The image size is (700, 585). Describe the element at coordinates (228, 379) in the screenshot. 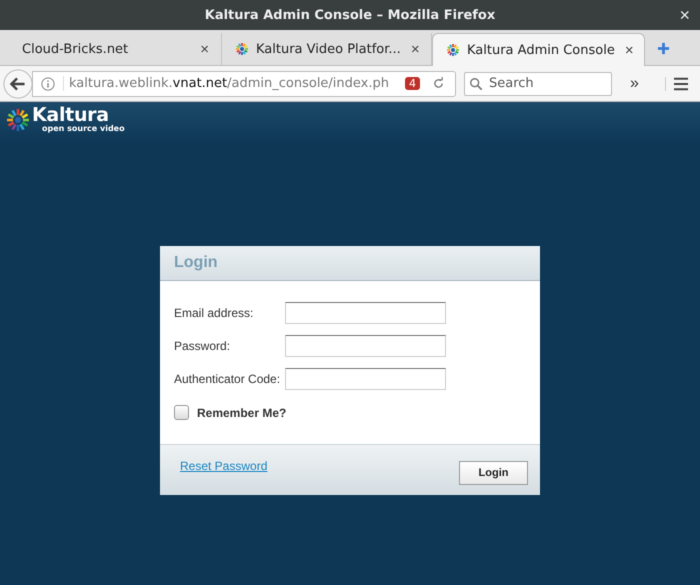

I see `field-label: Authenticator Code:` at that location.